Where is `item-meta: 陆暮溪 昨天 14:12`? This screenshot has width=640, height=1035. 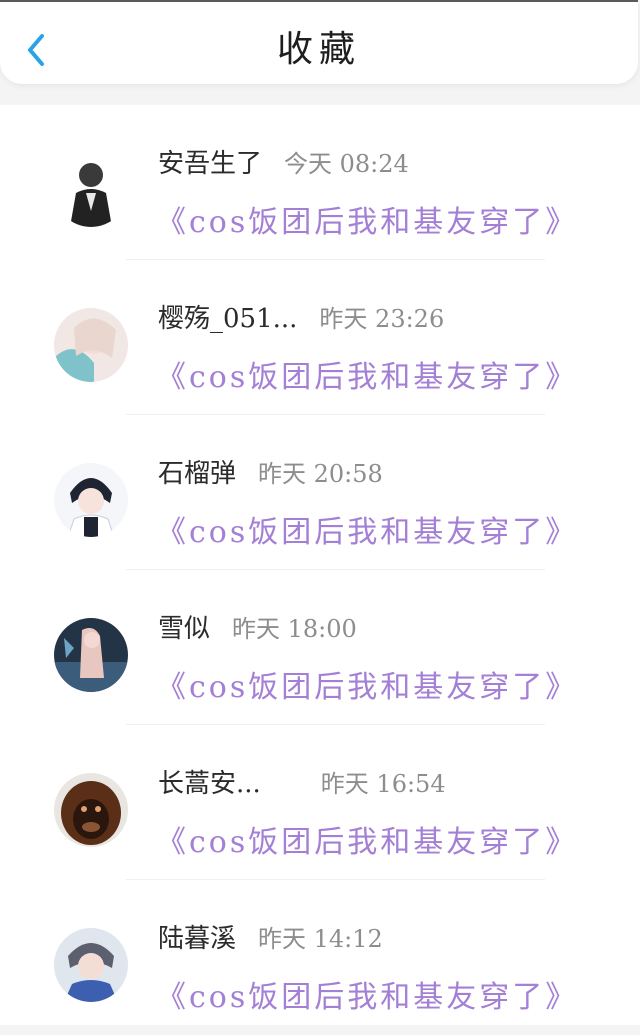
item-meta: 陆暮溪 昨天 14:12 is located at coordinates (270, 936).